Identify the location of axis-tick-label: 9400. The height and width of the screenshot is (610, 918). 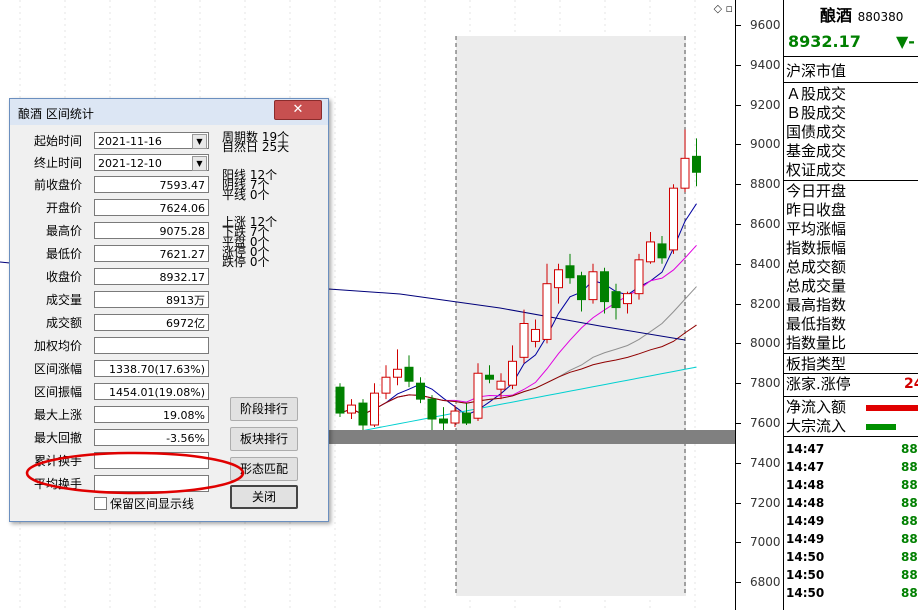
(765, 64).